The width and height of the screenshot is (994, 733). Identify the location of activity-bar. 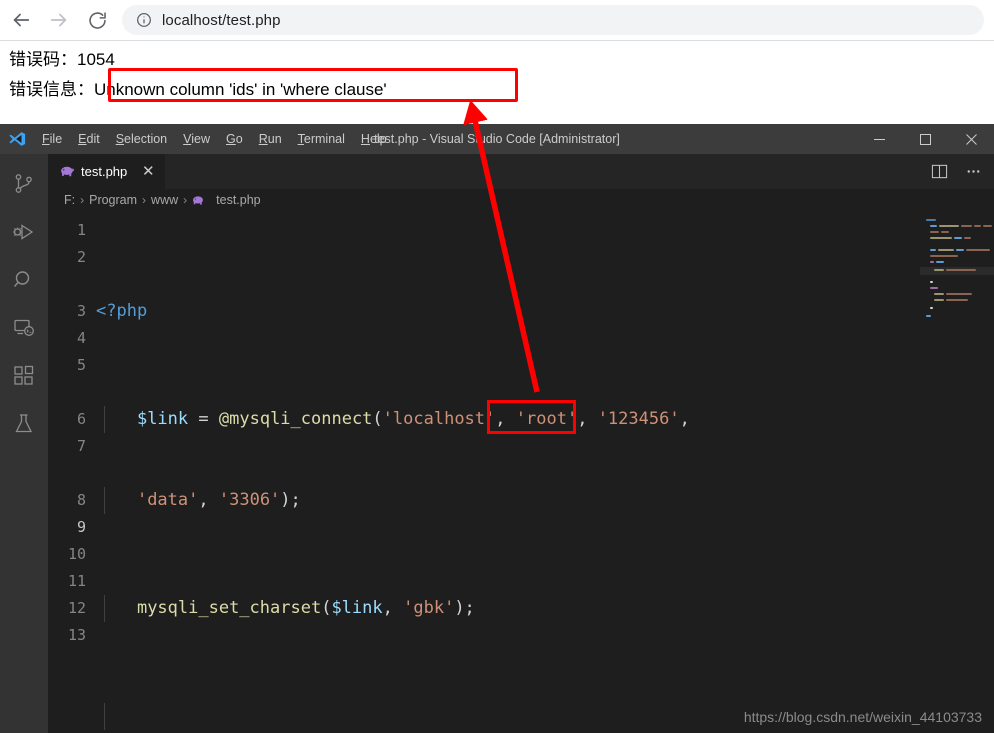
(24, 443).